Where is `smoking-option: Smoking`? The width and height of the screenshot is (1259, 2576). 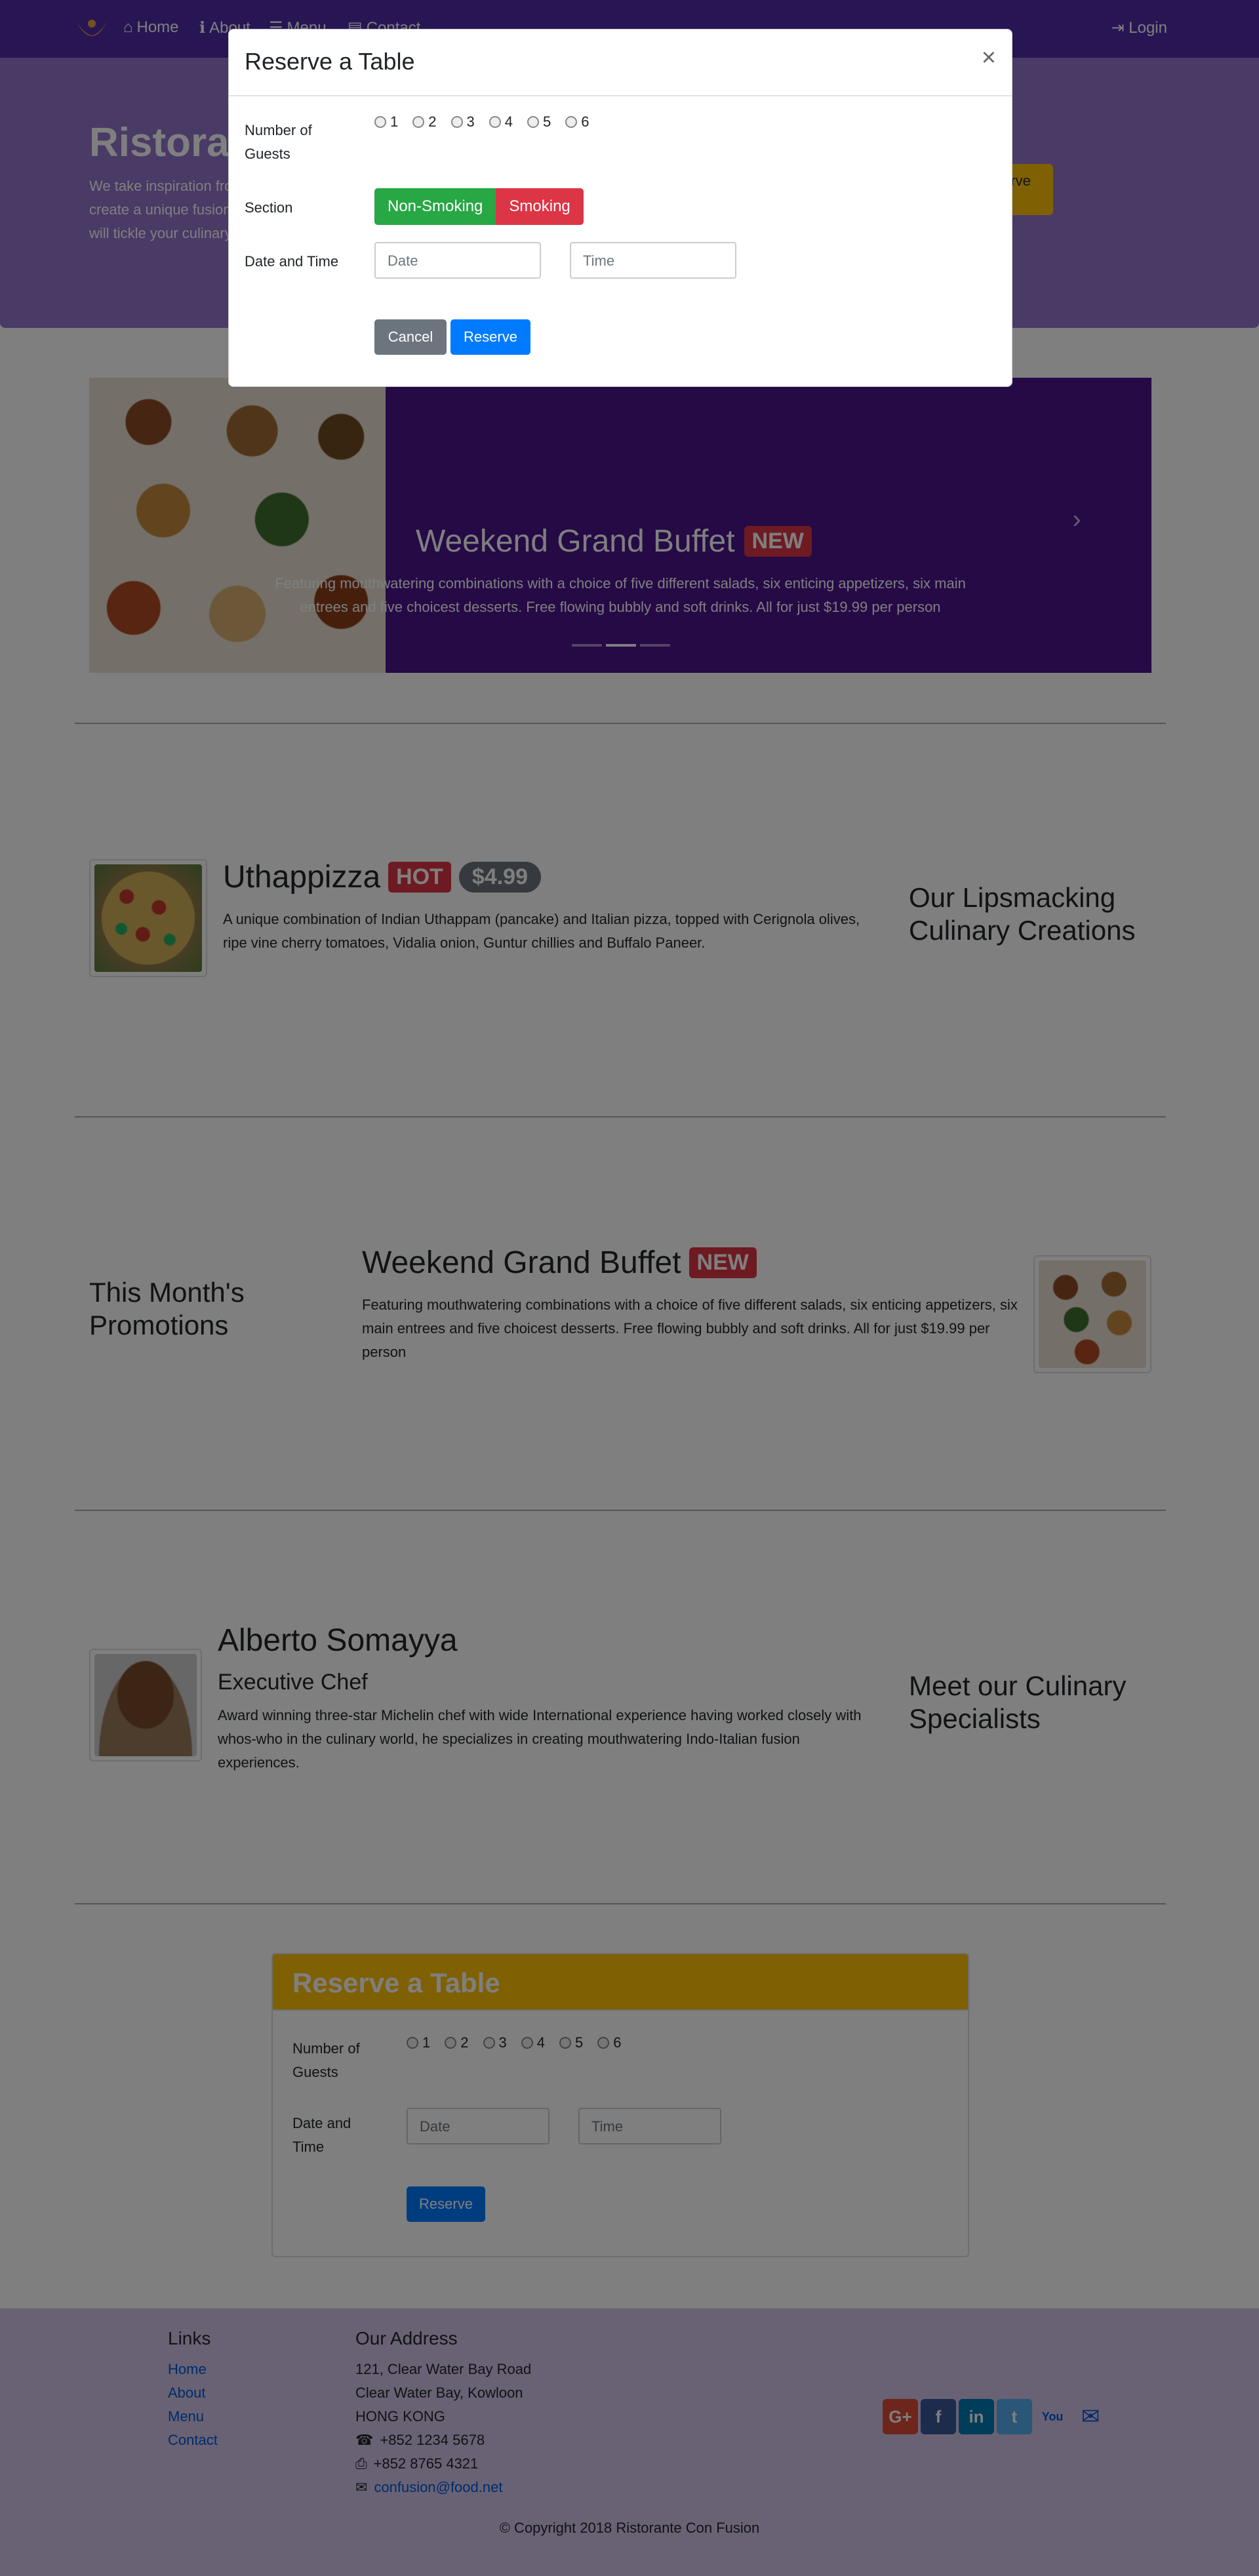
smoking-option: Smoking is located at coordinates (540, 206).